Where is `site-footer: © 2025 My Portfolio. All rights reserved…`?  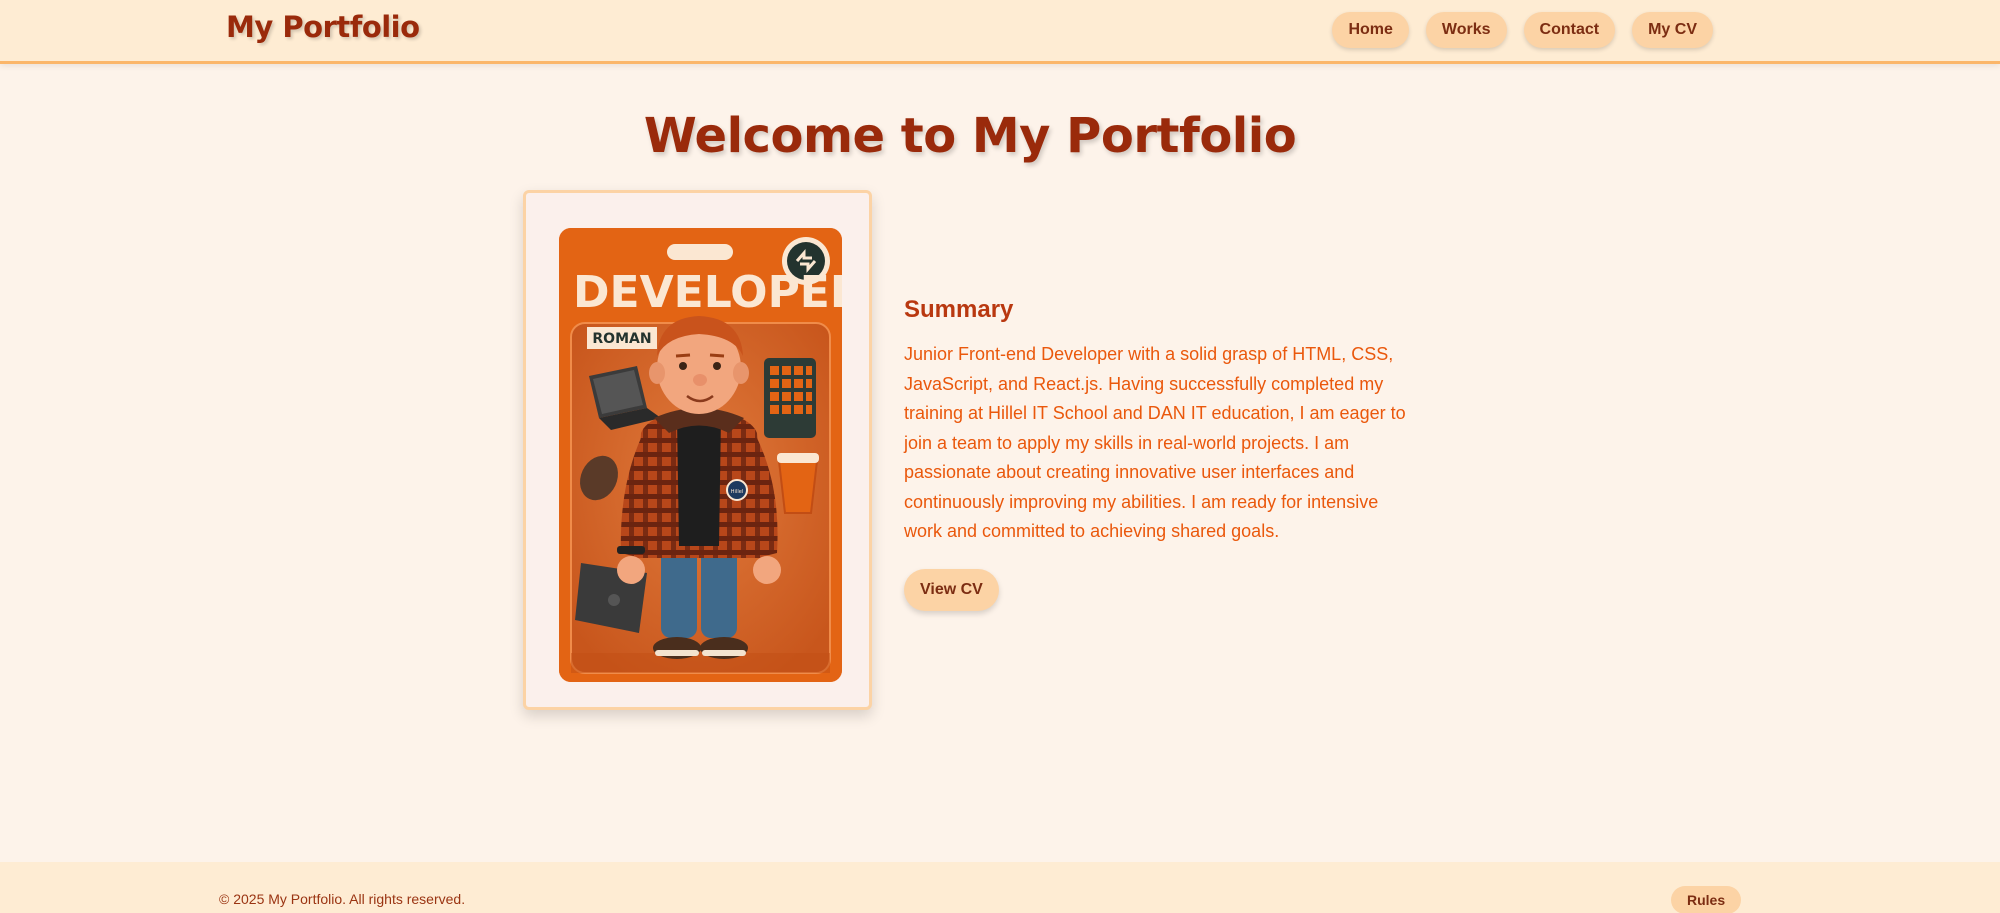
site-footer: © 2025 My Portfolio. All rights reserved… is located at coordinates (1000, 887).